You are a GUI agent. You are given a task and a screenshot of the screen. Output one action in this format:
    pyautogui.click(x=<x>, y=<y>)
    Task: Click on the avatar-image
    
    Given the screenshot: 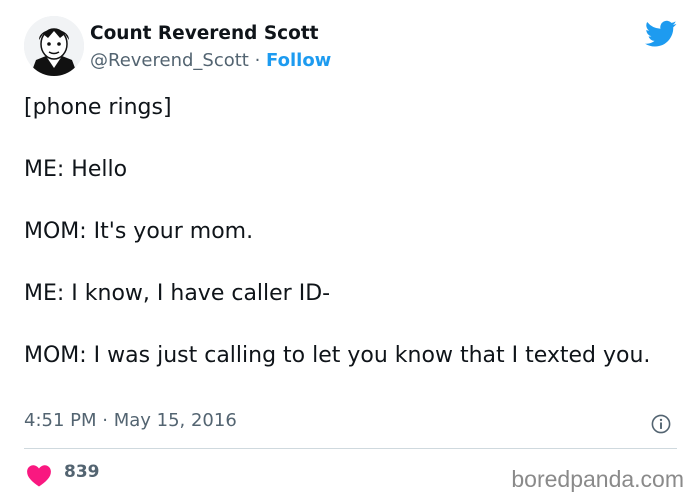 What is the action you would take?
    pyautogui.click(x=54, y=46)
    